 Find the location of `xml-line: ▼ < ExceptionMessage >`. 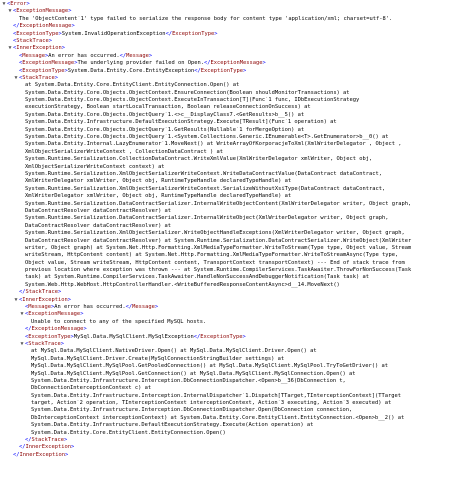

xml-line: ▼ < ExceptionMessage > is located at coordinates (237, 314).